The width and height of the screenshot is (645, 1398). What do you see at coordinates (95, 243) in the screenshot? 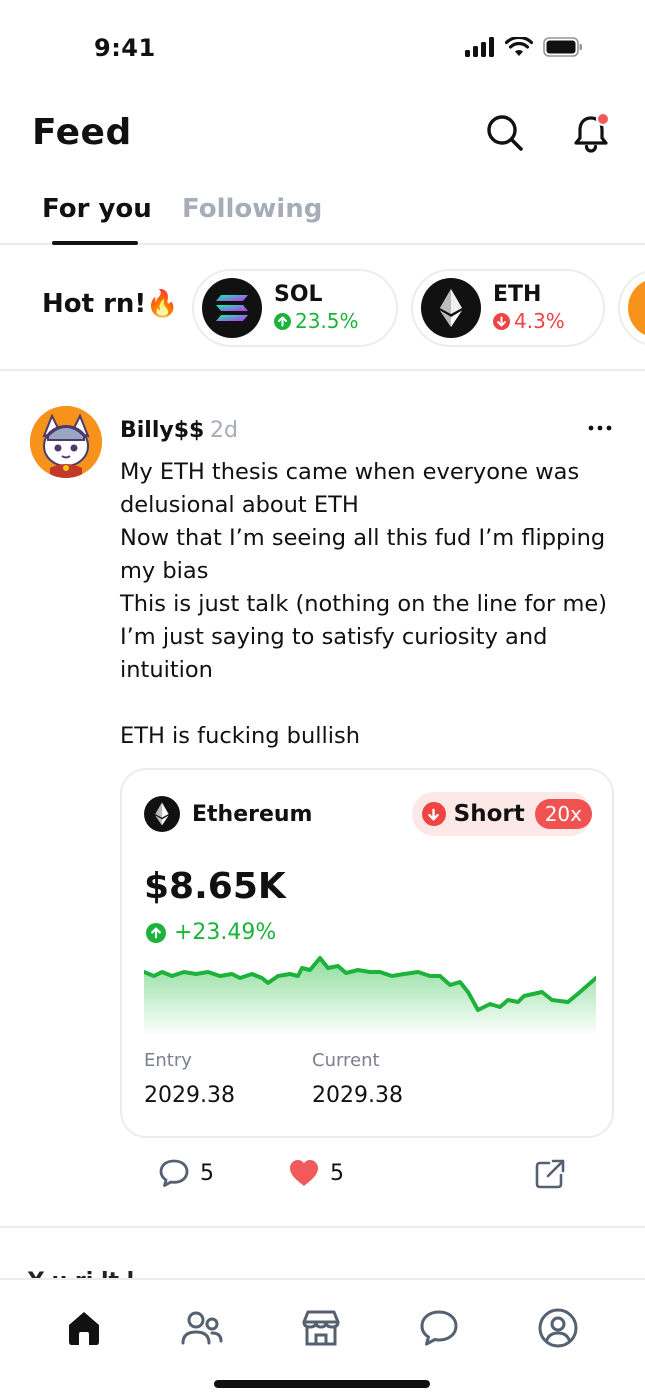
I see `active-tab-indicator` at bounding box center [95, 243].